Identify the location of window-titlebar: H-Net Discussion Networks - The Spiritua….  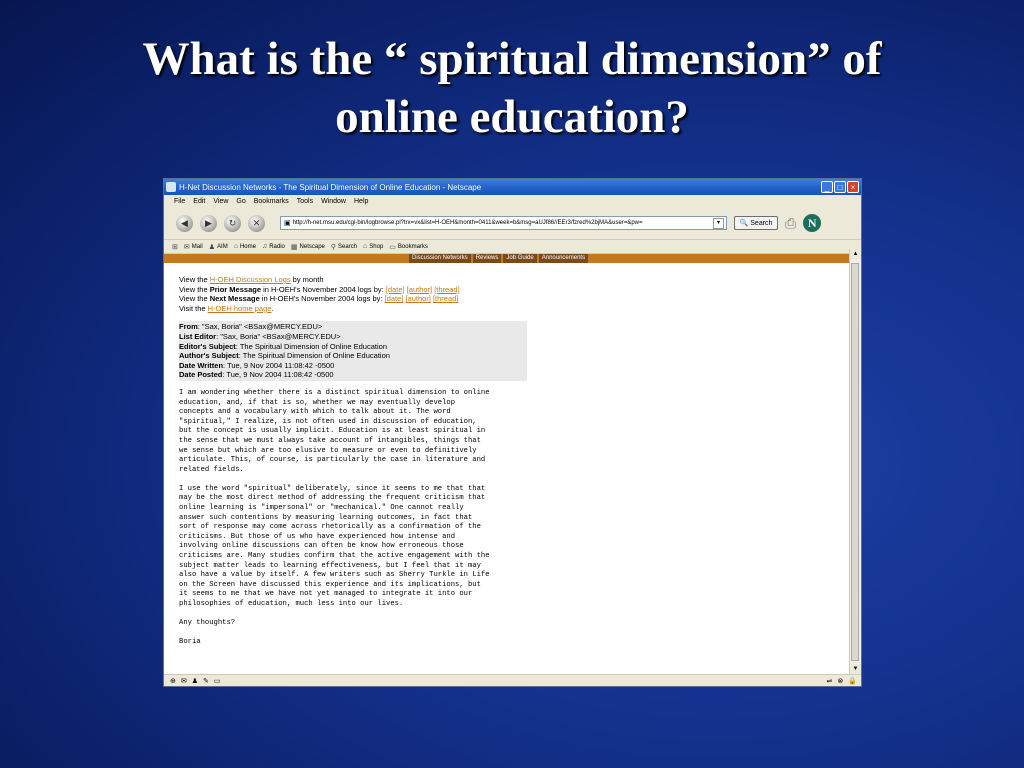
(512, 187).